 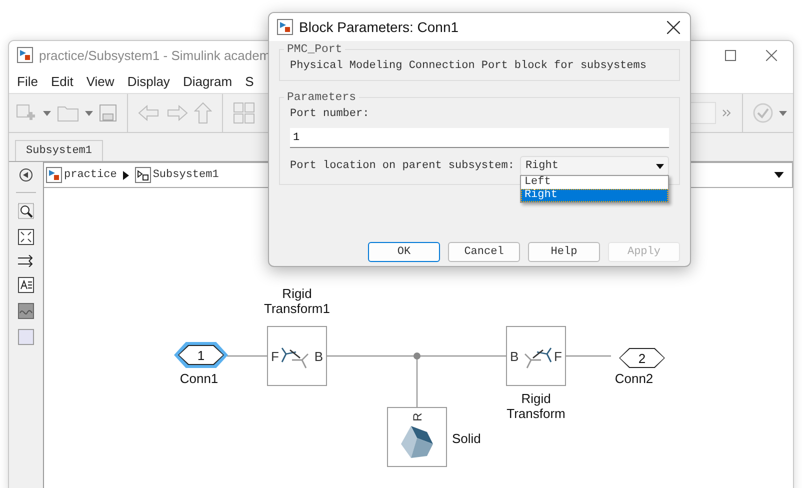 I want to click on block-label: Rigid Transform, so click(x=536, y=406).